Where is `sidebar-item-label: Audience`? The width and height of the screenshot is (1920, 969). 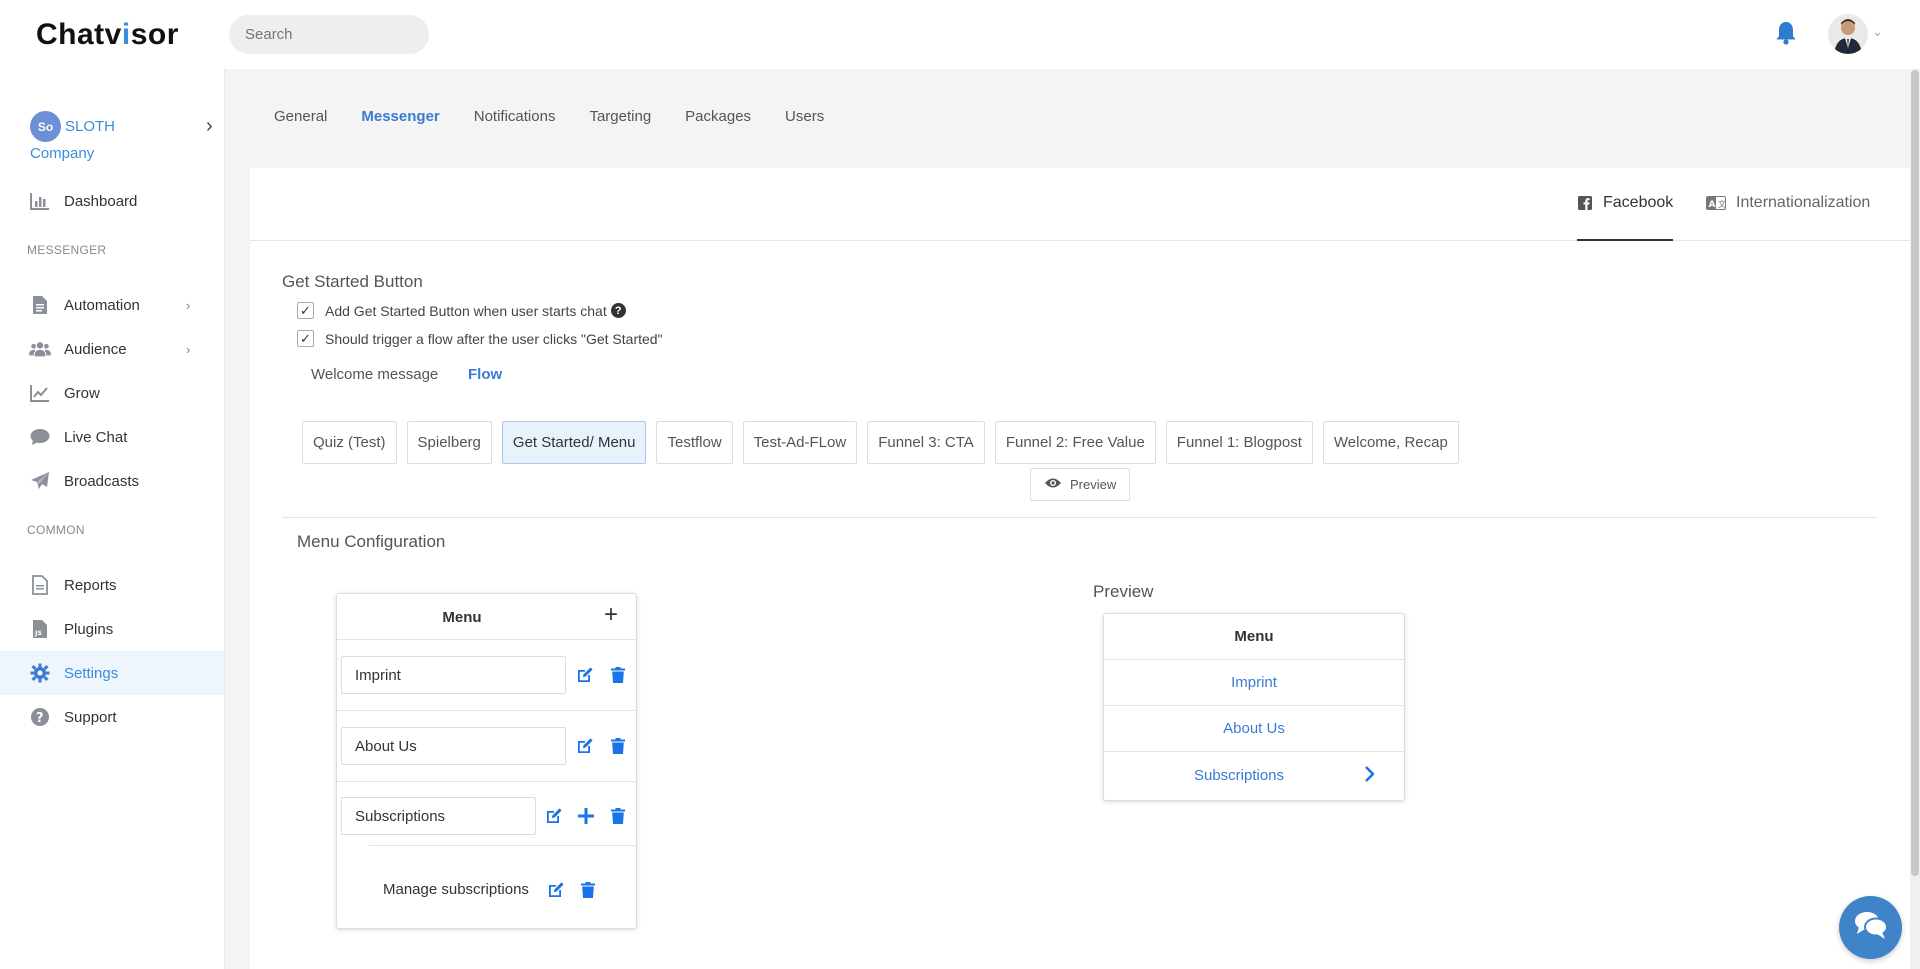 sidebar-item-label: Audience is located at coordinates (95, 349).